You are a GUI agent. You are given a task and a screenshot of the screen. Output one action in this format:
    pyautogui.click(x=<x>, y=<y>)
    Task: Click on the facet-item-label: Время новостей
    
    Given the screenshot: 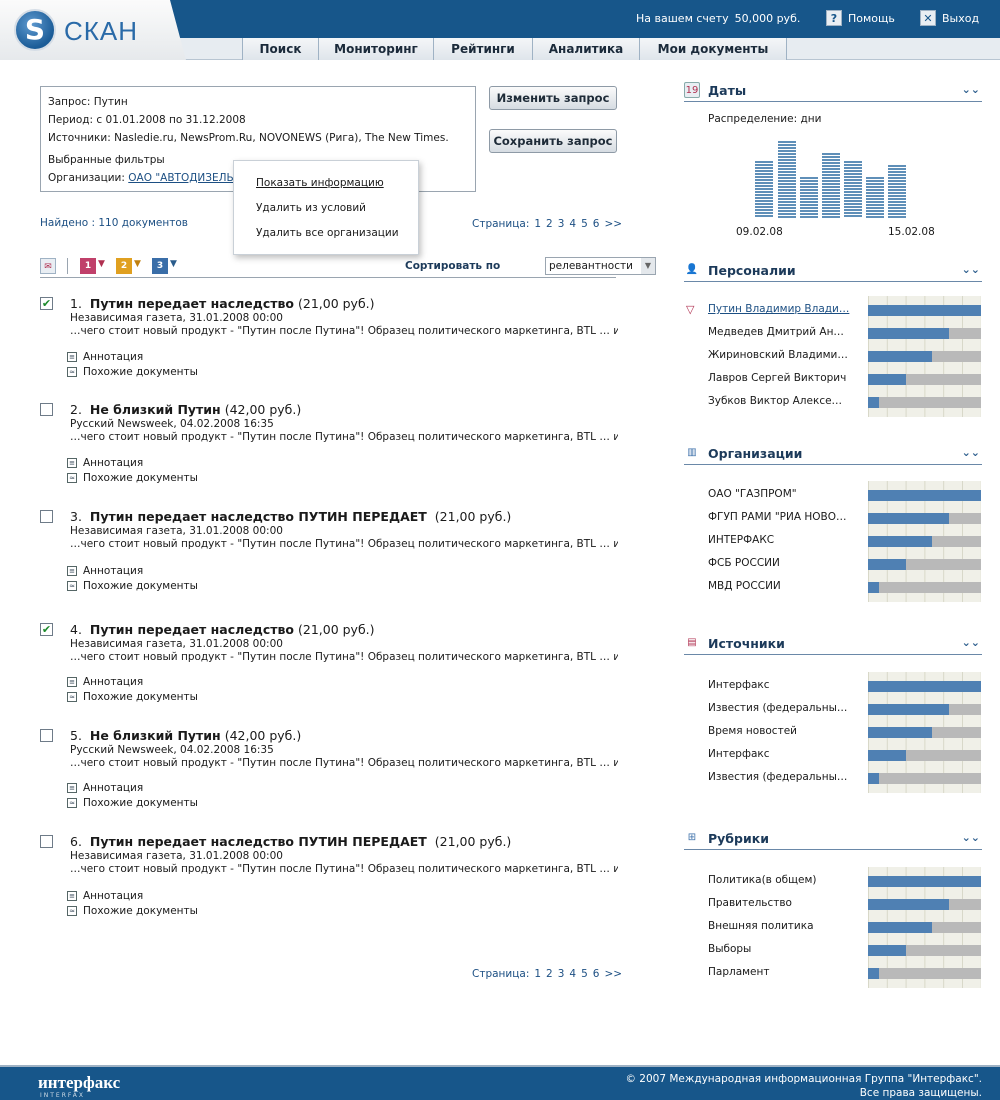 What is the action you would take?
    pyautogui.click(x=752, y=731)
    